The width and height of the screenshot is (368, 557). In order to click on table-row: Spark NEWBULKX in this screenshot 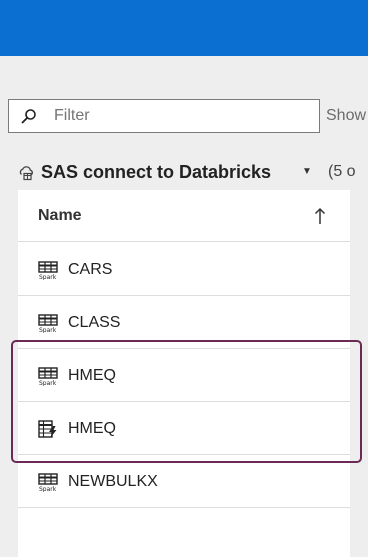, I will do `click(184, 481)`.